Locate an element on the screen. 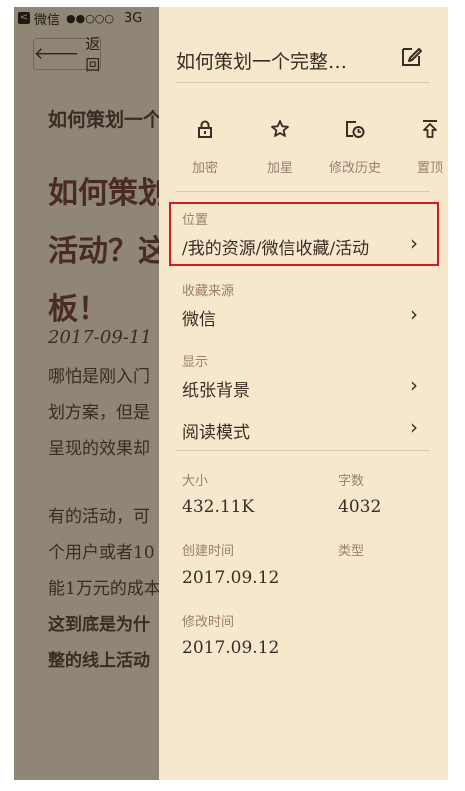  paper-background-option: 纸张背景 is located at coordinates (216, 388).